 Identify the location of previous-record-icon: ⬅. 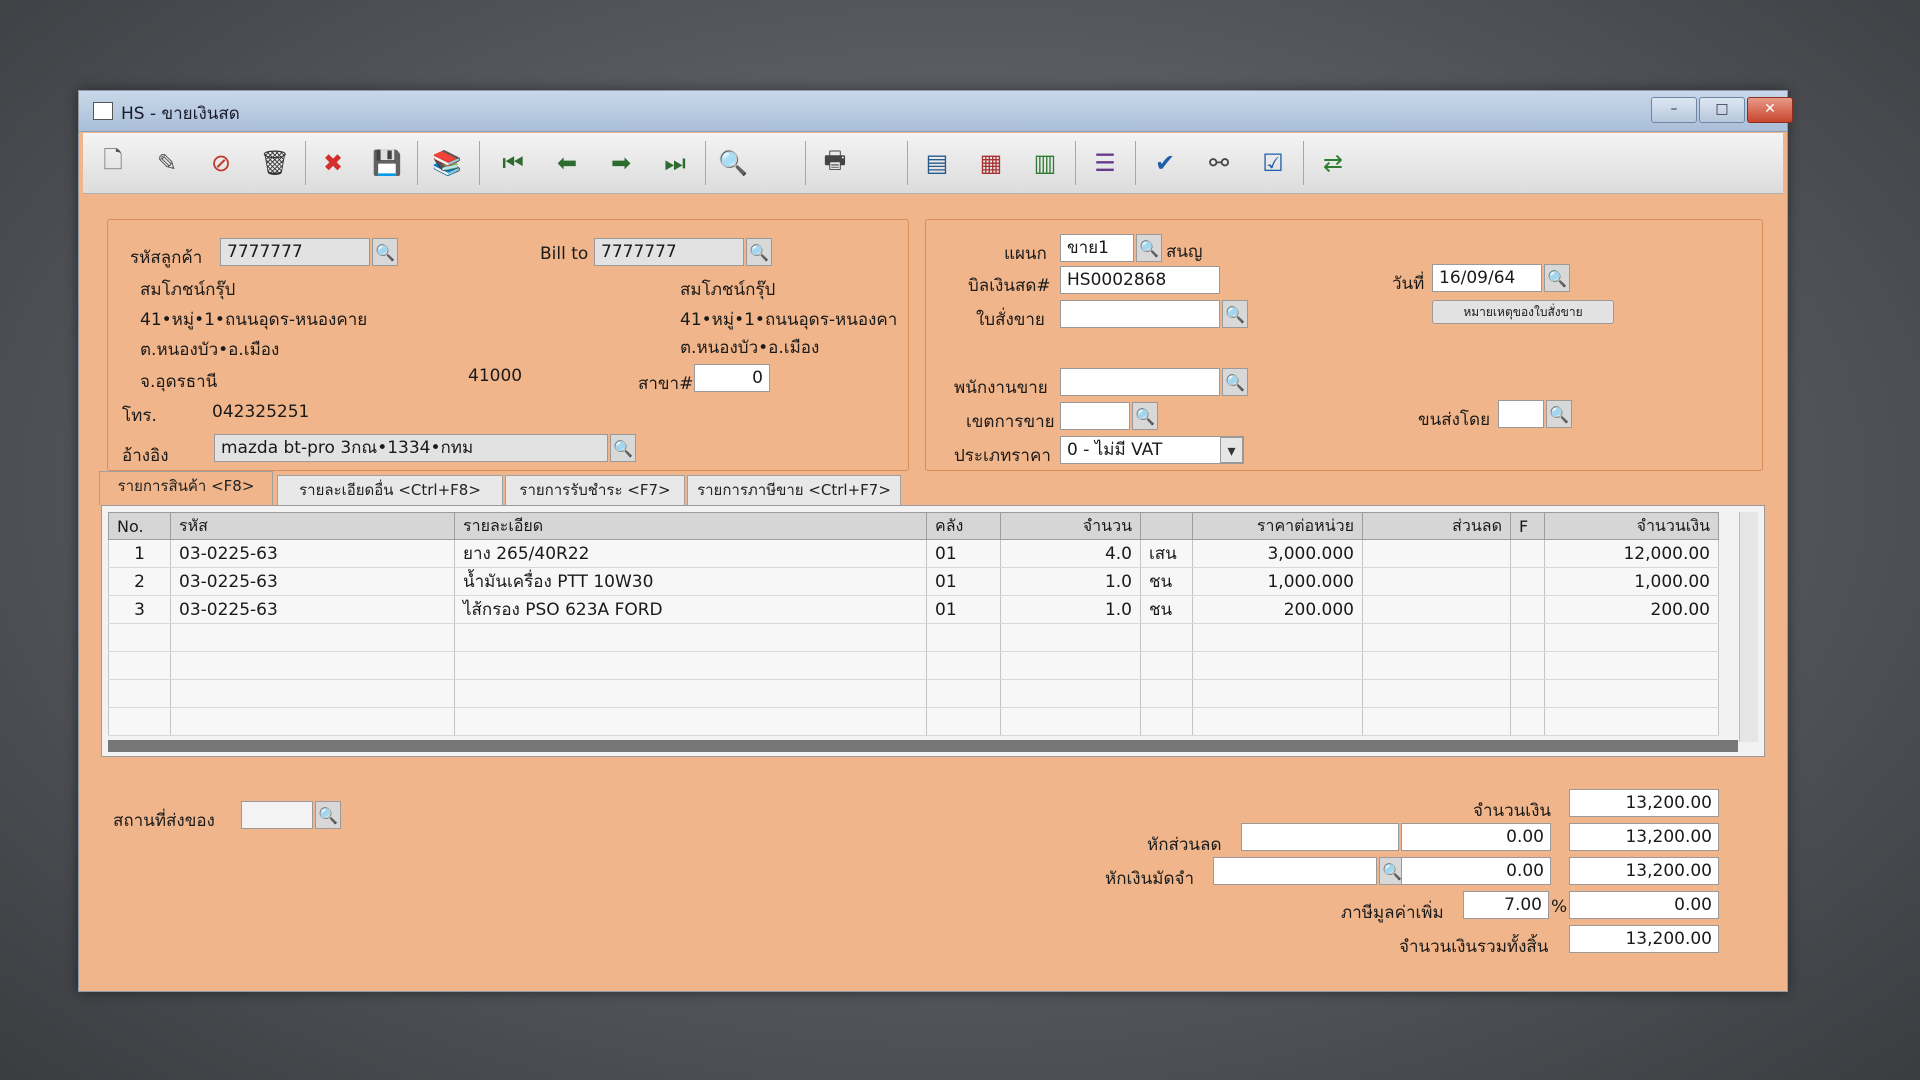
(567, 163).